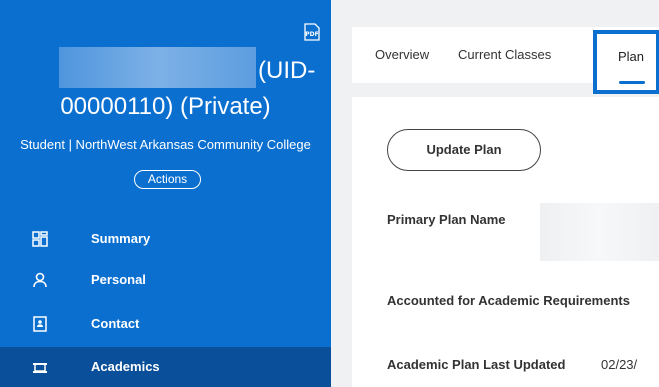 This screenshot has height=387, width=659. Describe the element at coordinates (599, 232) in the screenshot. I see `redacted-plan-name` at that location.